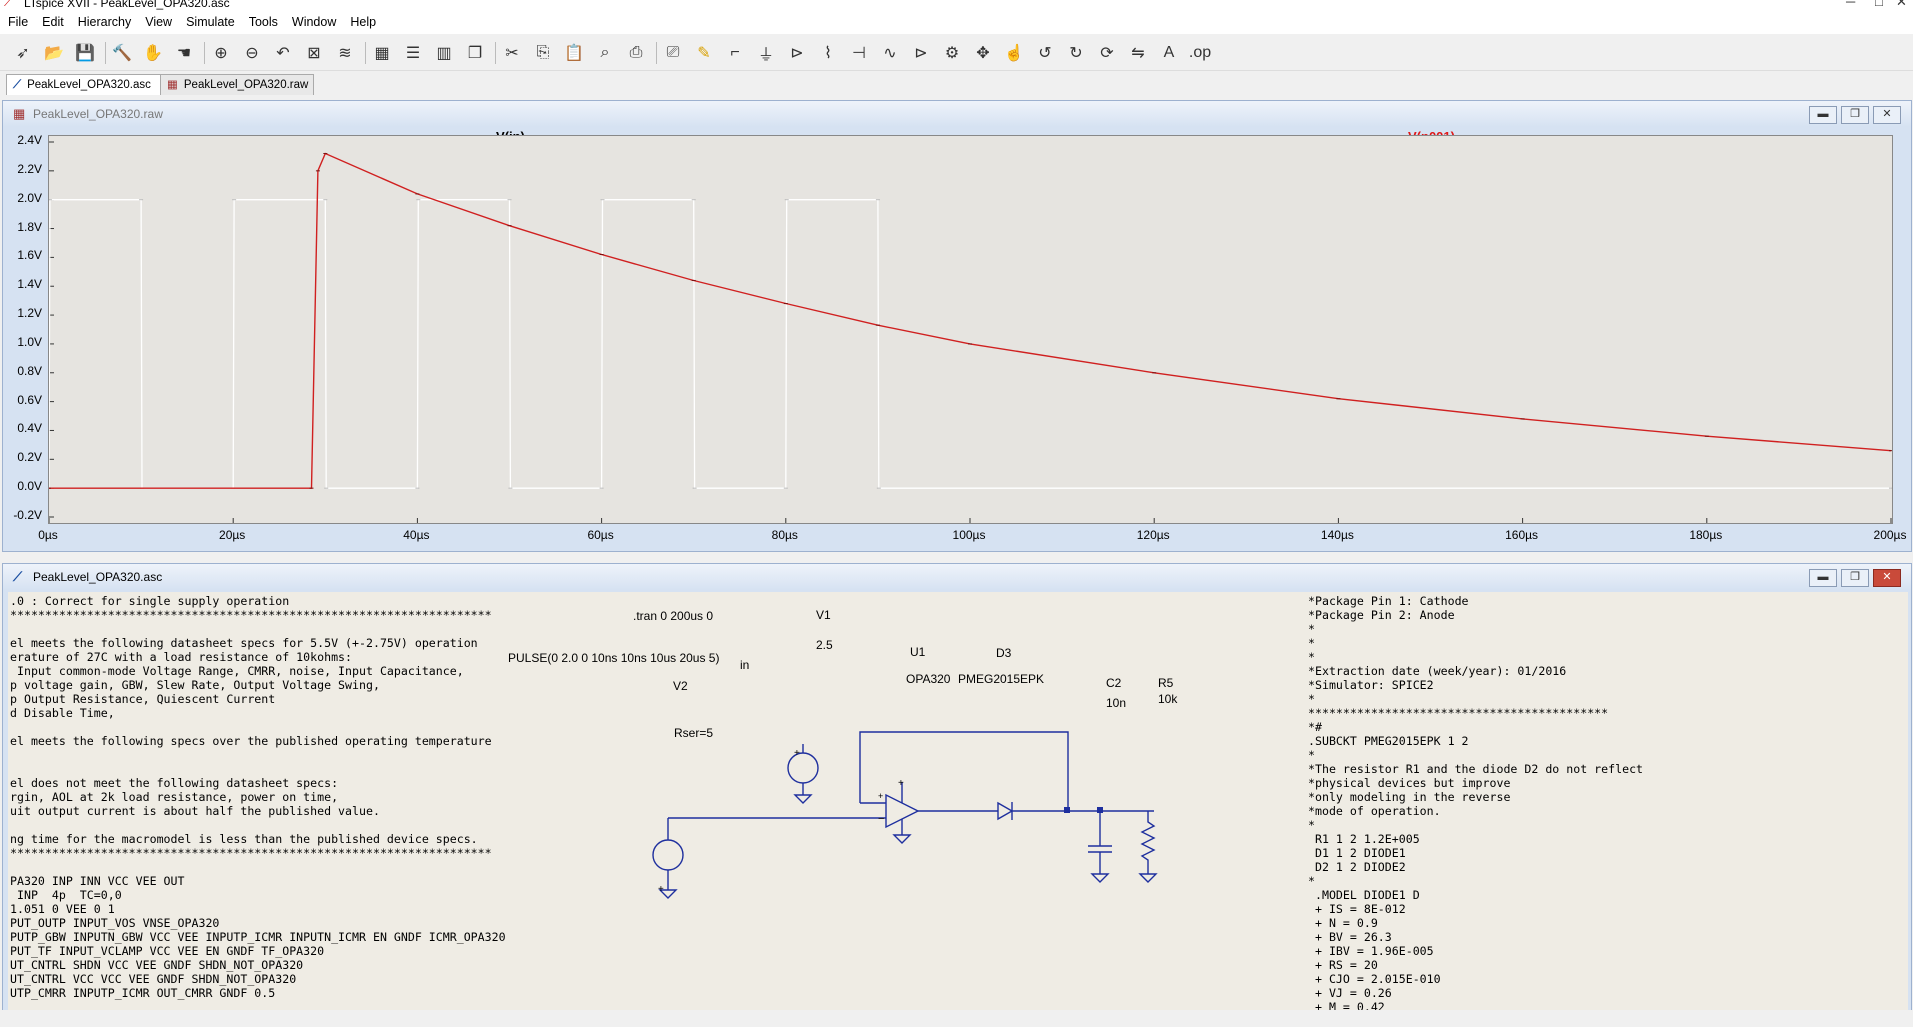 The width and height of the screenshot is (1913, 1027). I want to click on resistor-icon: ⌇, so click(828, 53).